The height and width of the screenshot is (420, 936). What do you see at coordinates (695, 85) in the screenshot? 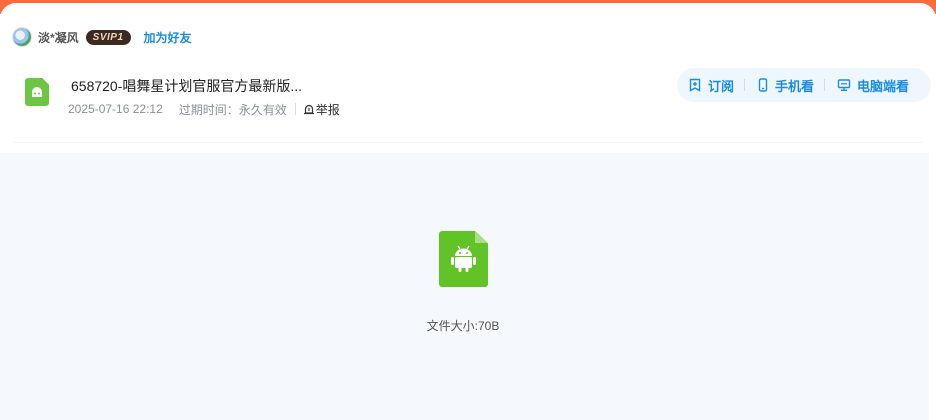
I see `subscribe-icon` at bounding box center [695, 85].